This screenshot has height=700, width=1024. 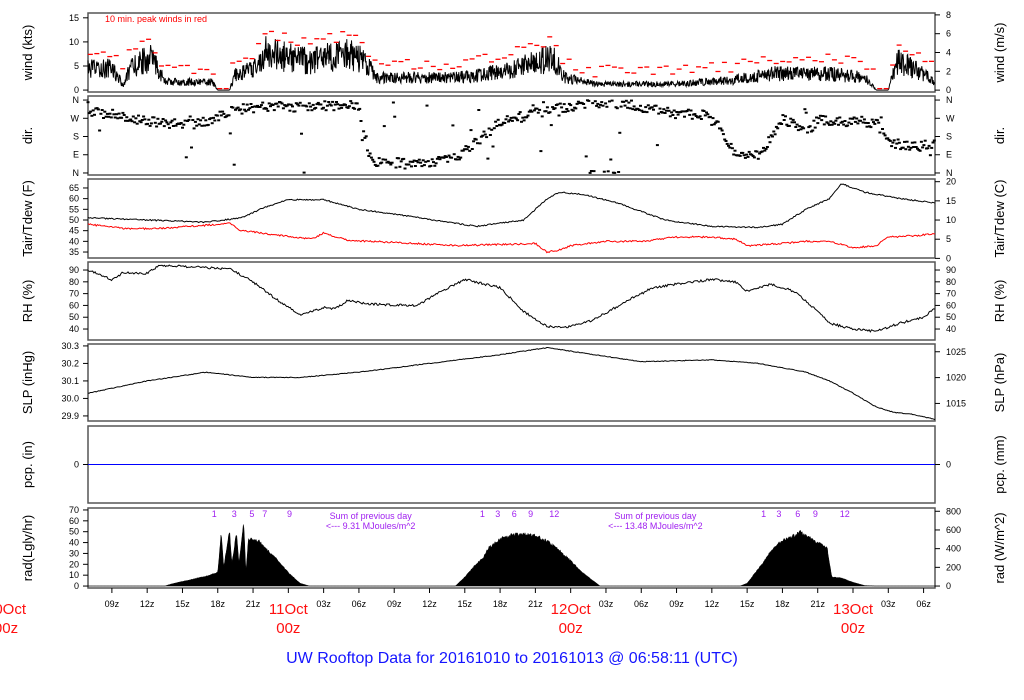 I want to click on day-label-date: 12Oct, so click(x=571, y=609).